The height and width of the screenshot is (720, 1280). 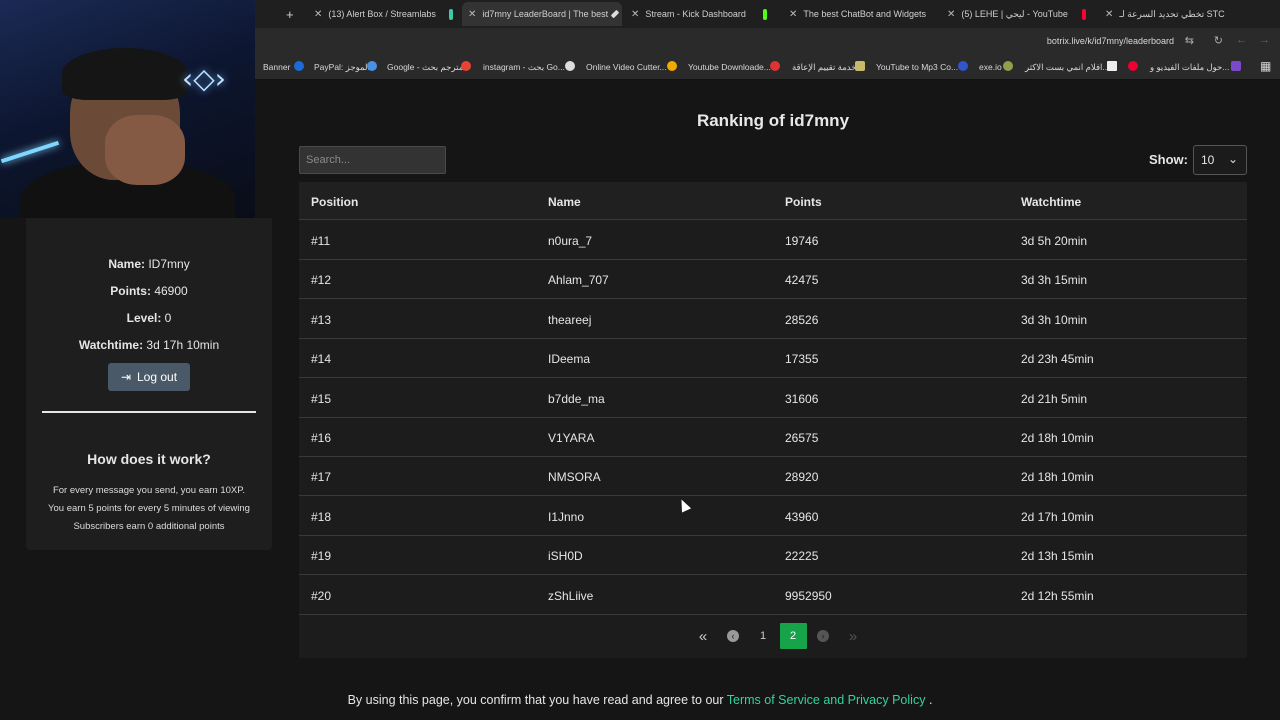 What do you see at coordinates (1006, 14) in the screenshot?
I see `tab-youtube: ✕ (5) LEHE | ليحي - YouTube` at bounding box center [1006, 14].